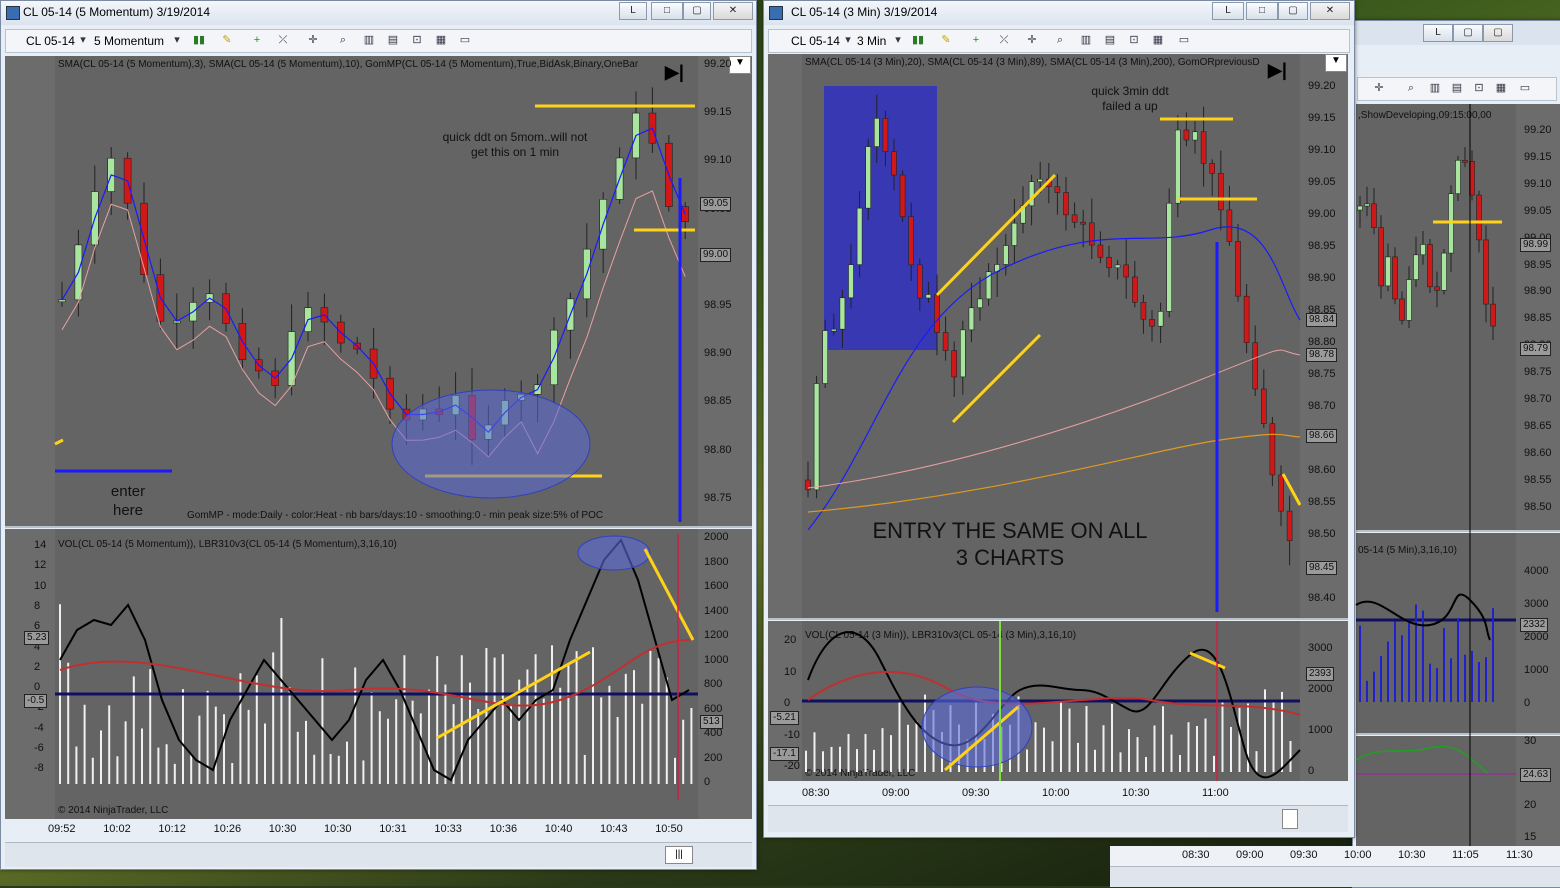  What do you see at coordinates (373, 324) in the screenshot?
I see `sma-slow-line` at bounding box center [373, 324].